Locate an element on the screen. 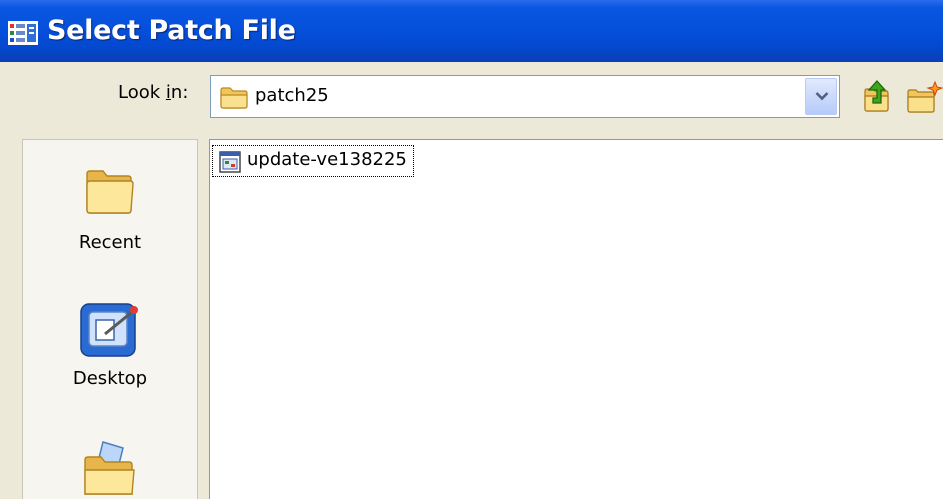 Image resolution: width=943 pixels, height=499 pixels. places-bar: Recent Desktop is located at coordinates (110, 319).